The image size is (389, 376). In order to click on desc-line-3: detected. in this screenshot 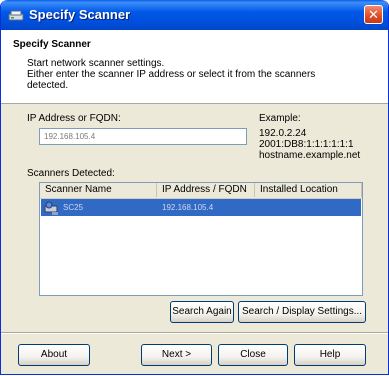, I will do `click(48, 85)`.